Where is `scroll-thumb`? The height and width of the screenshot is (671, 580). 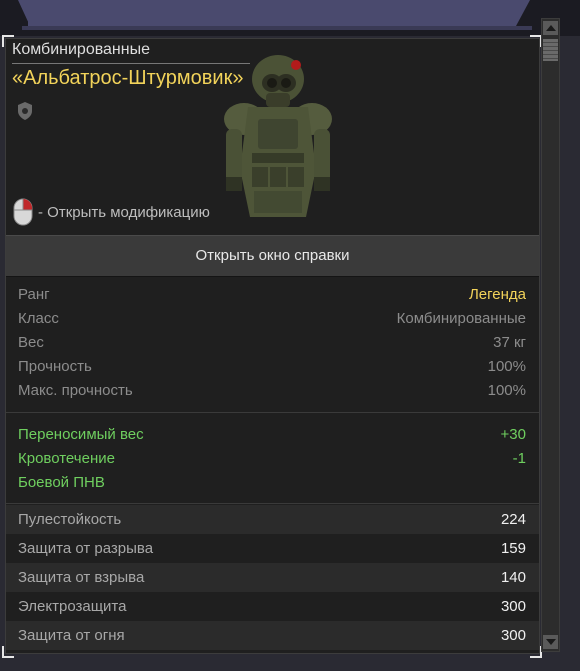 scroll-thumb is located at coordinates (550, 50).